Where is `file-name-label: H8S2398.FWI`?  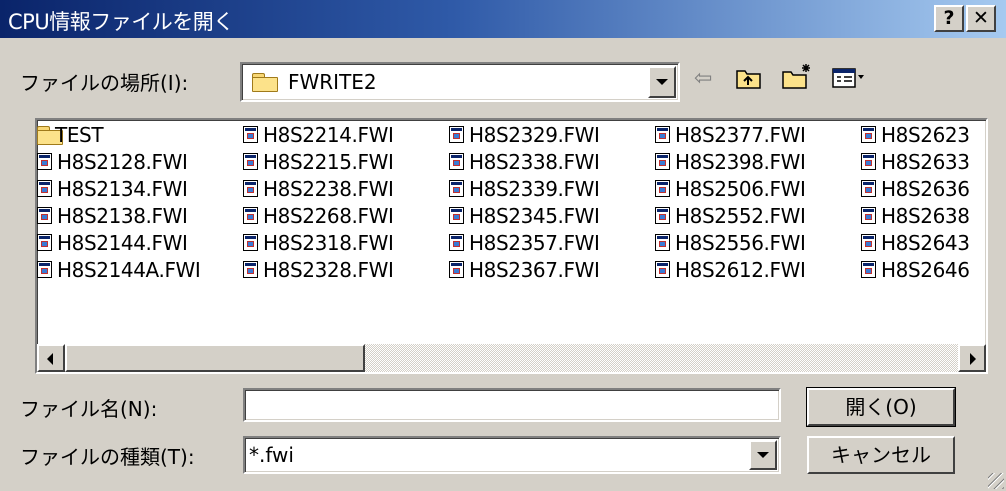 file-name-label: H8S2398.FWI is located at coordinates (740, 162).